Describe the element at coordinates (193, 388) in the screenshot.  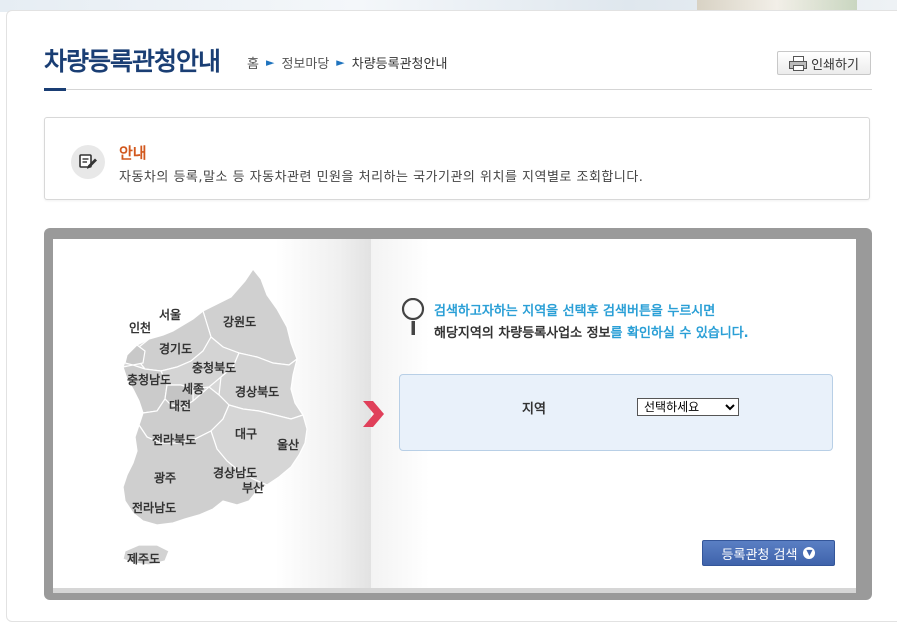
I see `region-sejong: 세종` at that location.